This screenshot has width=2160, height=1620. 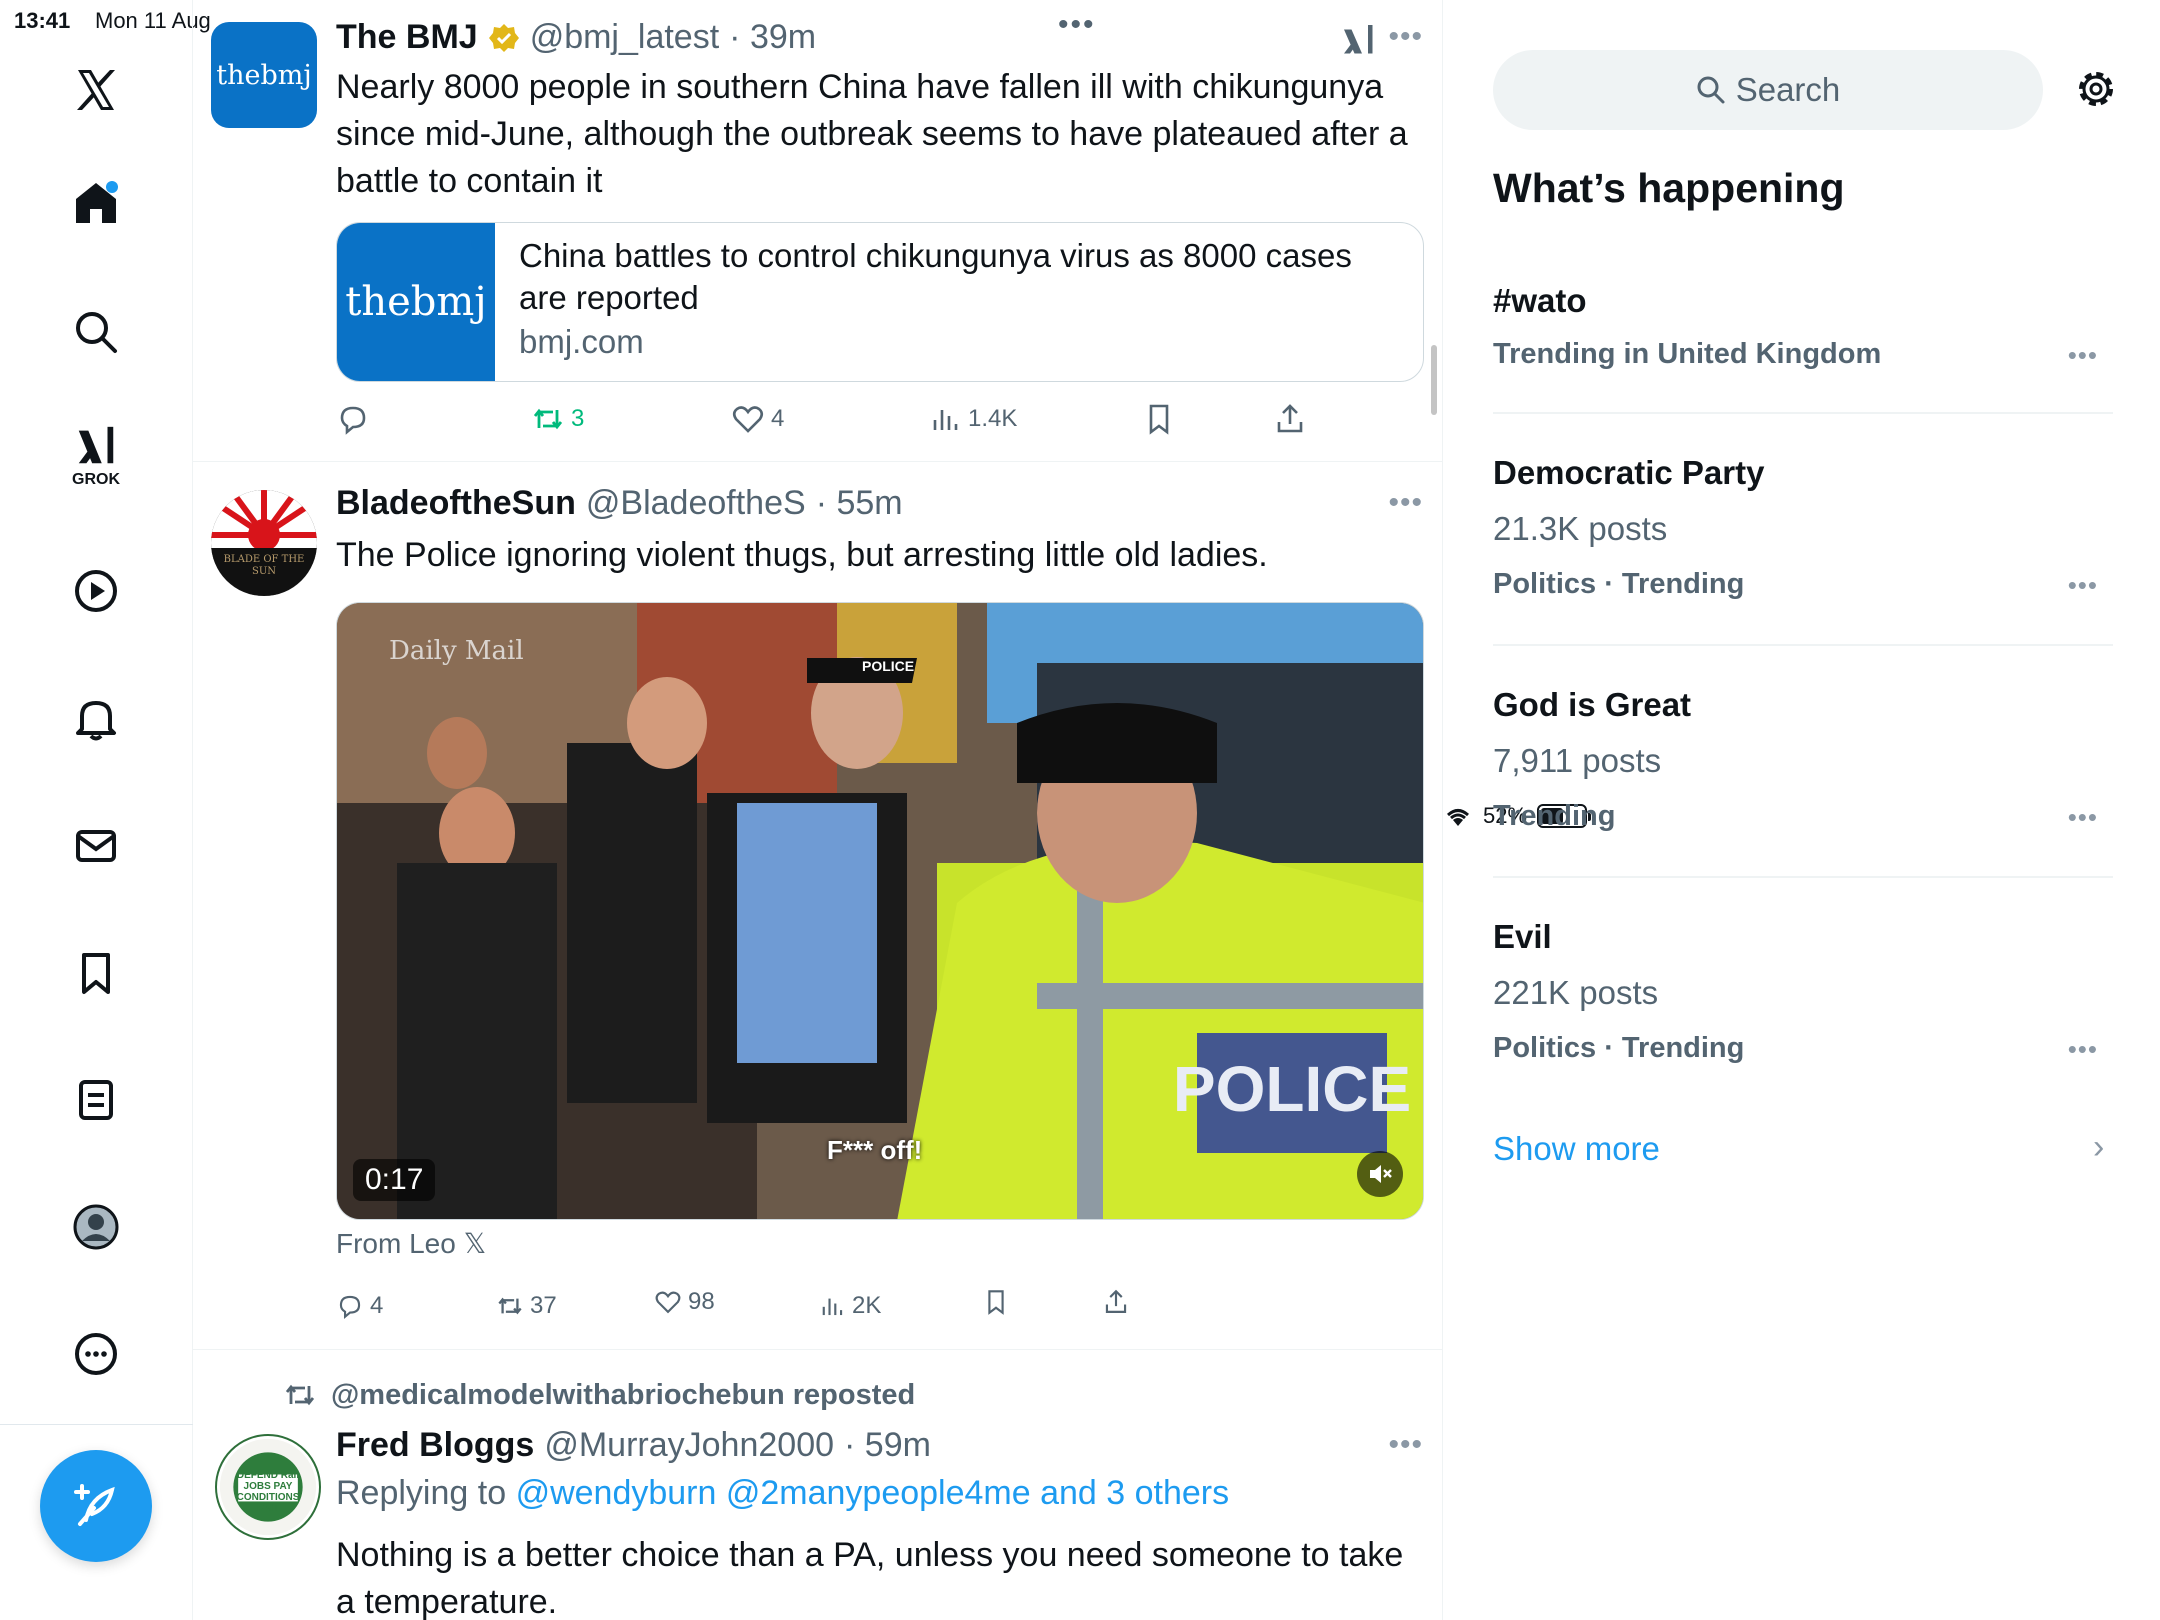 What do you see at coordinates (96, 479) in the screenshot?
I see `grok-label: GROK` at bounding box center [96, 479].